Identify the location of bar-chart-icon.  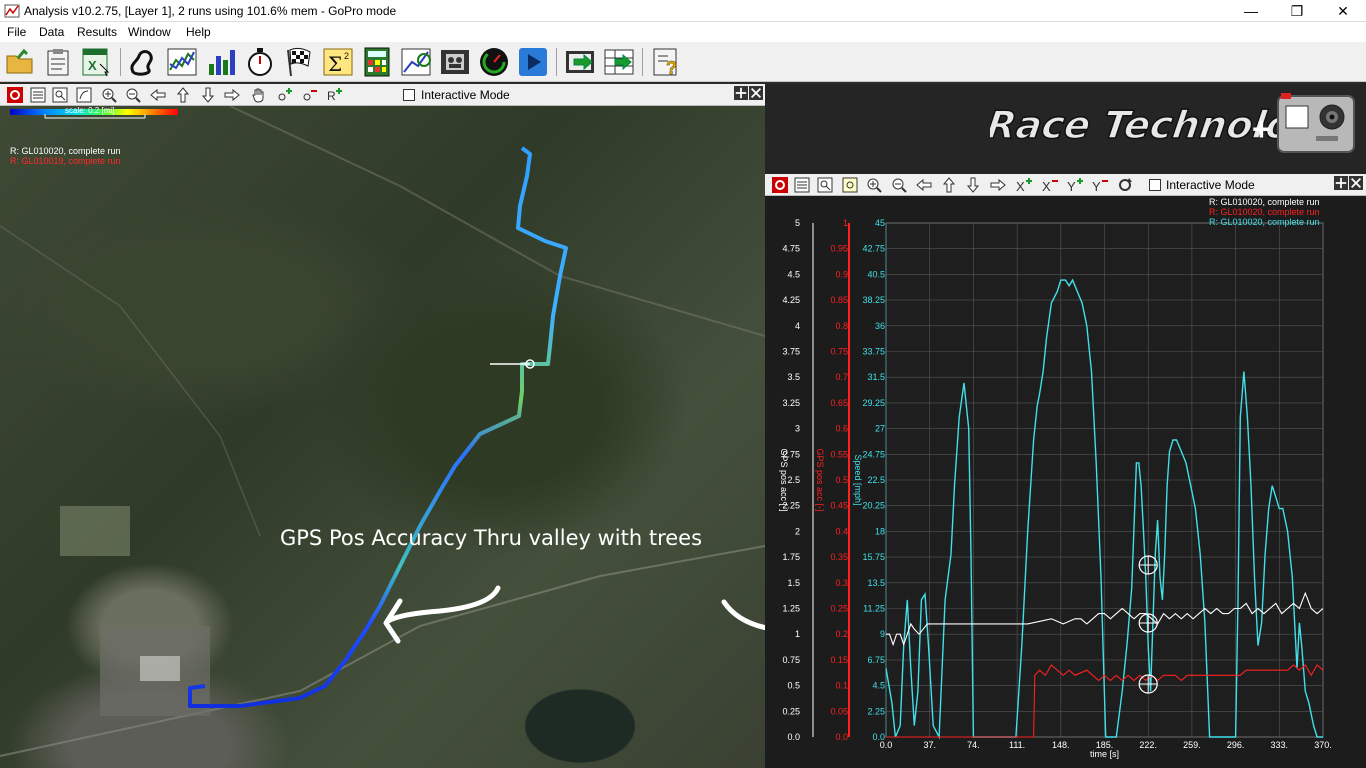
(221, 62).